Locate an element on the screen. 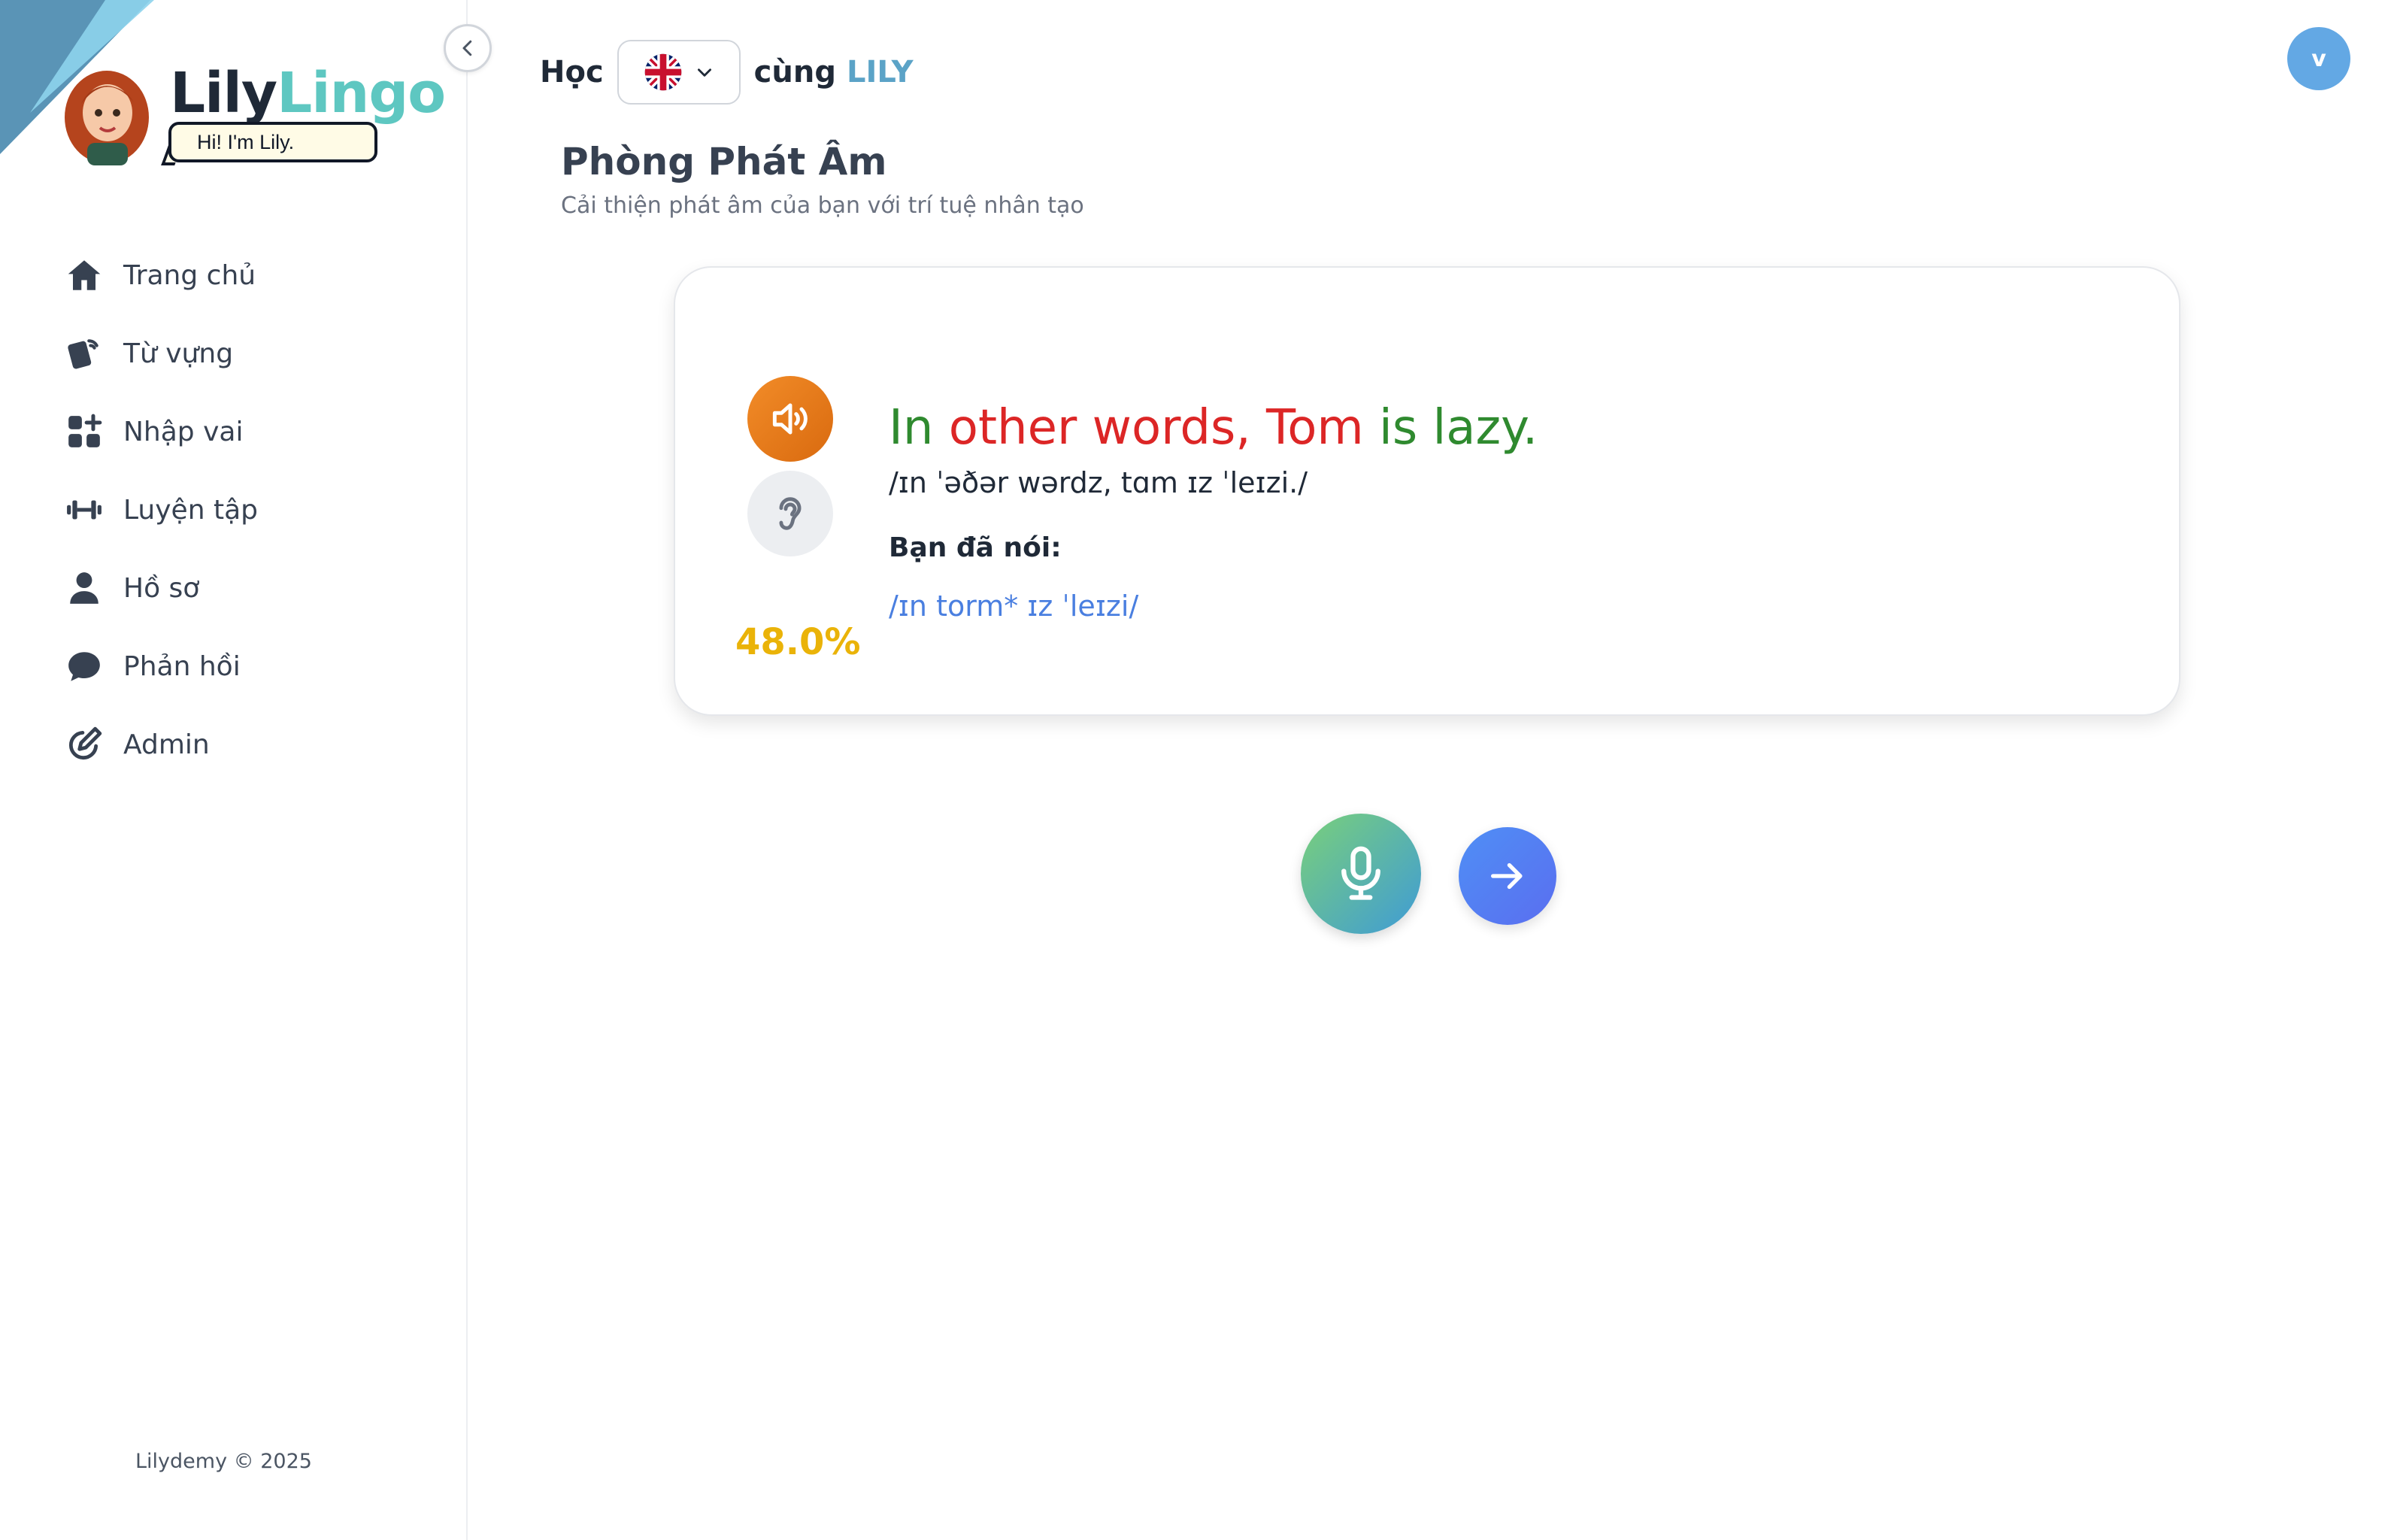  sentence-word: is is located at coordinates (1398, 428).